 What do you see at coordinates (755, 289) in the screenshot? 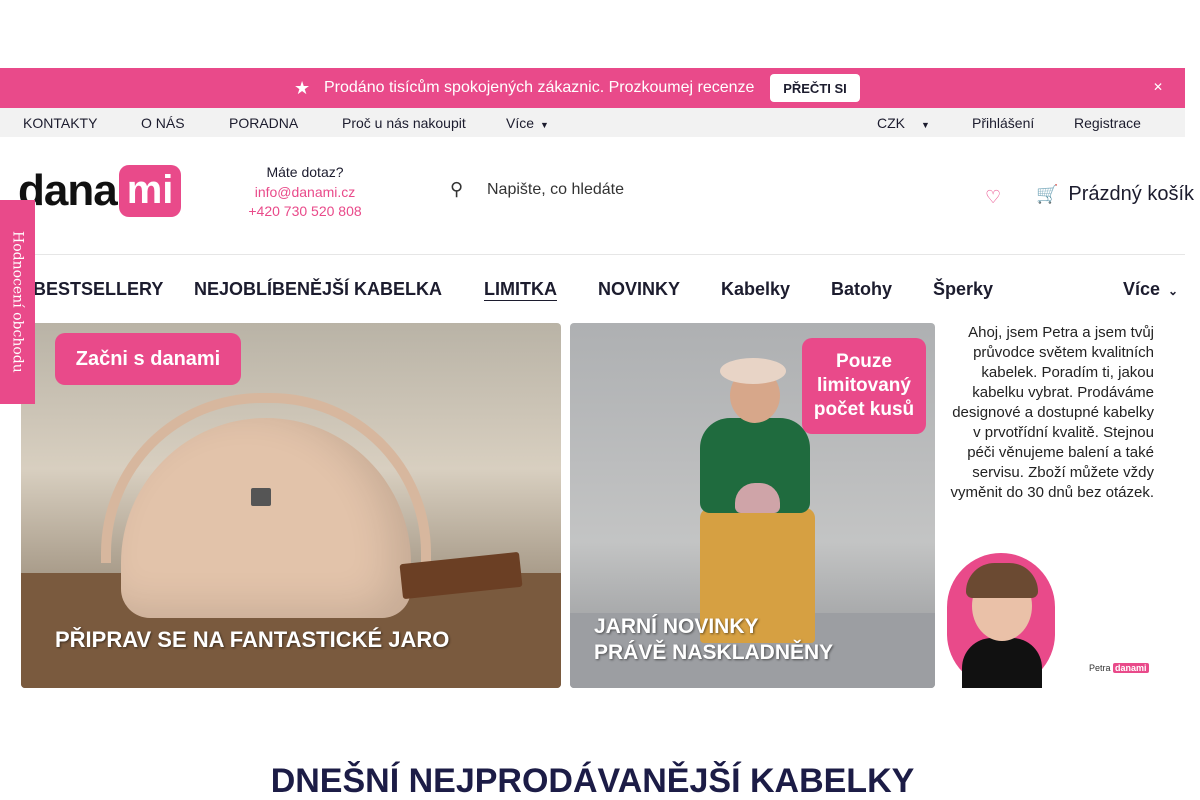
I see `nav-item-kabelky: Kabelky` at bounding box center [755, 289].